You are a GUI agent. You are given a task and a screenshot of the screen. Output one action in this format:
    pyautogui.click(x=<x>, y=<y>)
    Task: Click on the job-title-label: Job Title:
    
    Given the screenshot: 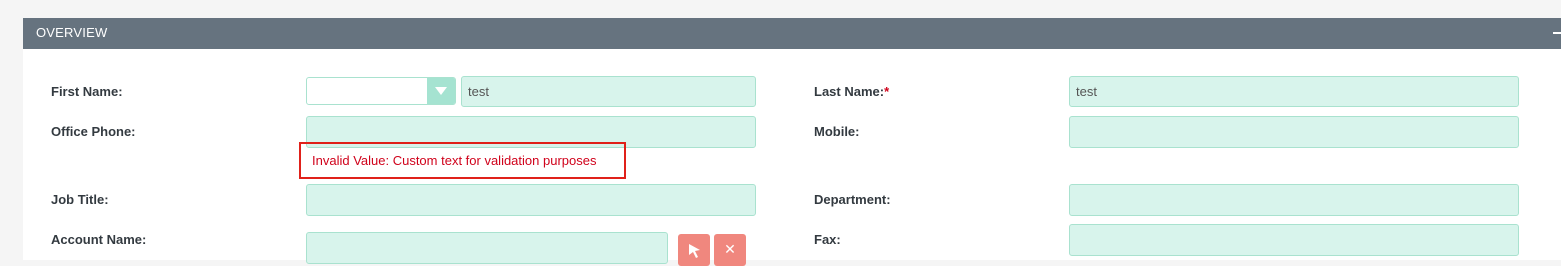 What is the action you would take?
    pyautogui.click(x=80, y=199)
    